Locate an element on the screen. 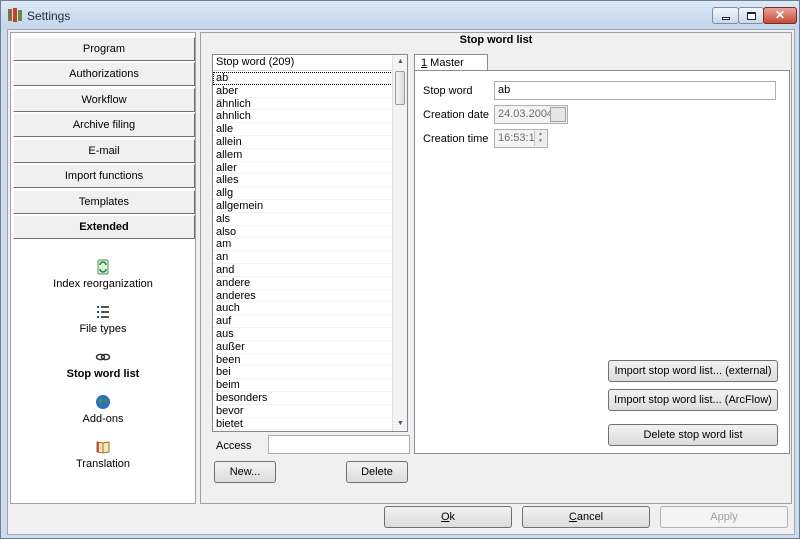  creation-date-field: 24.03.2004 is located at coordinates (531, 114).